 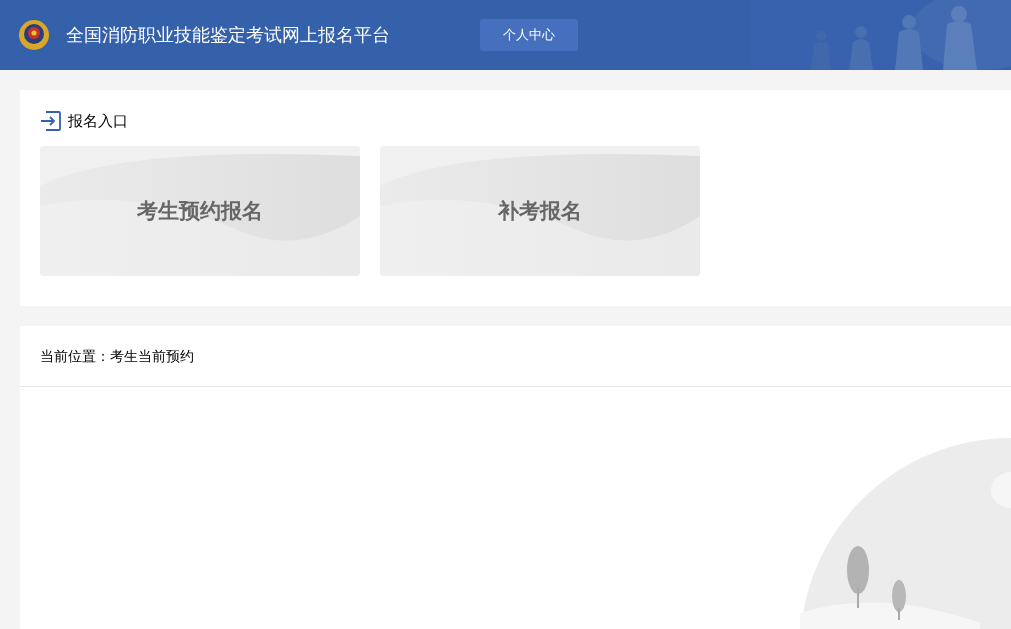 I want to click on login-icon, so click(x=51, y=121).